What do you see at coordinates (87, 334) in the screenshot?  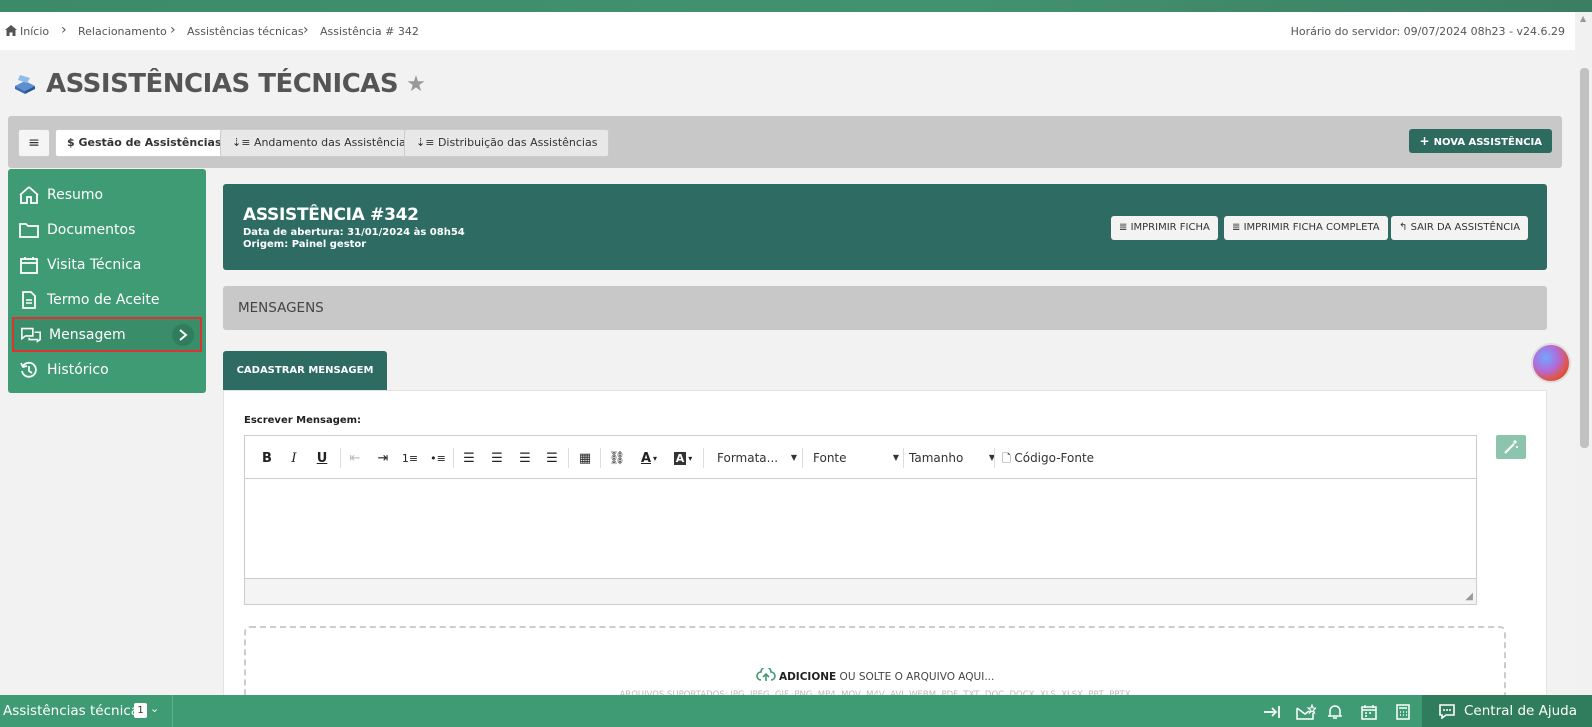 I see `sidebar-item-label: Mensagem` at bounding box center [87, 334].